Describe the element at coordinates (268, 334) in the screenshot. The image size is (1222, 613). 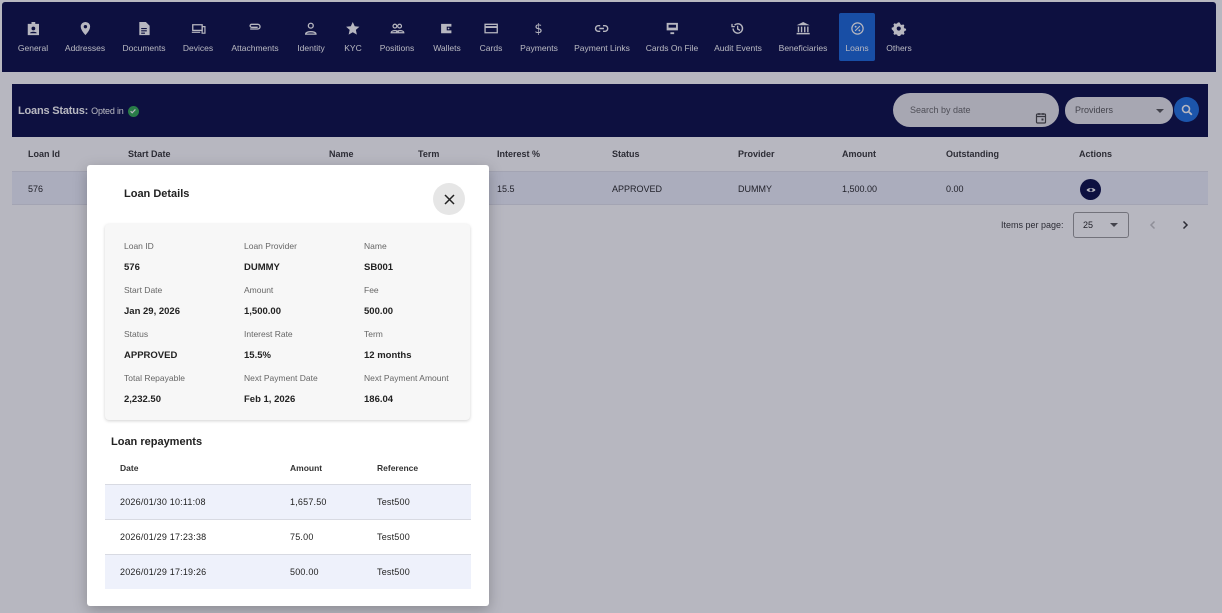
I see `field-label: Interest Rate` at that location.